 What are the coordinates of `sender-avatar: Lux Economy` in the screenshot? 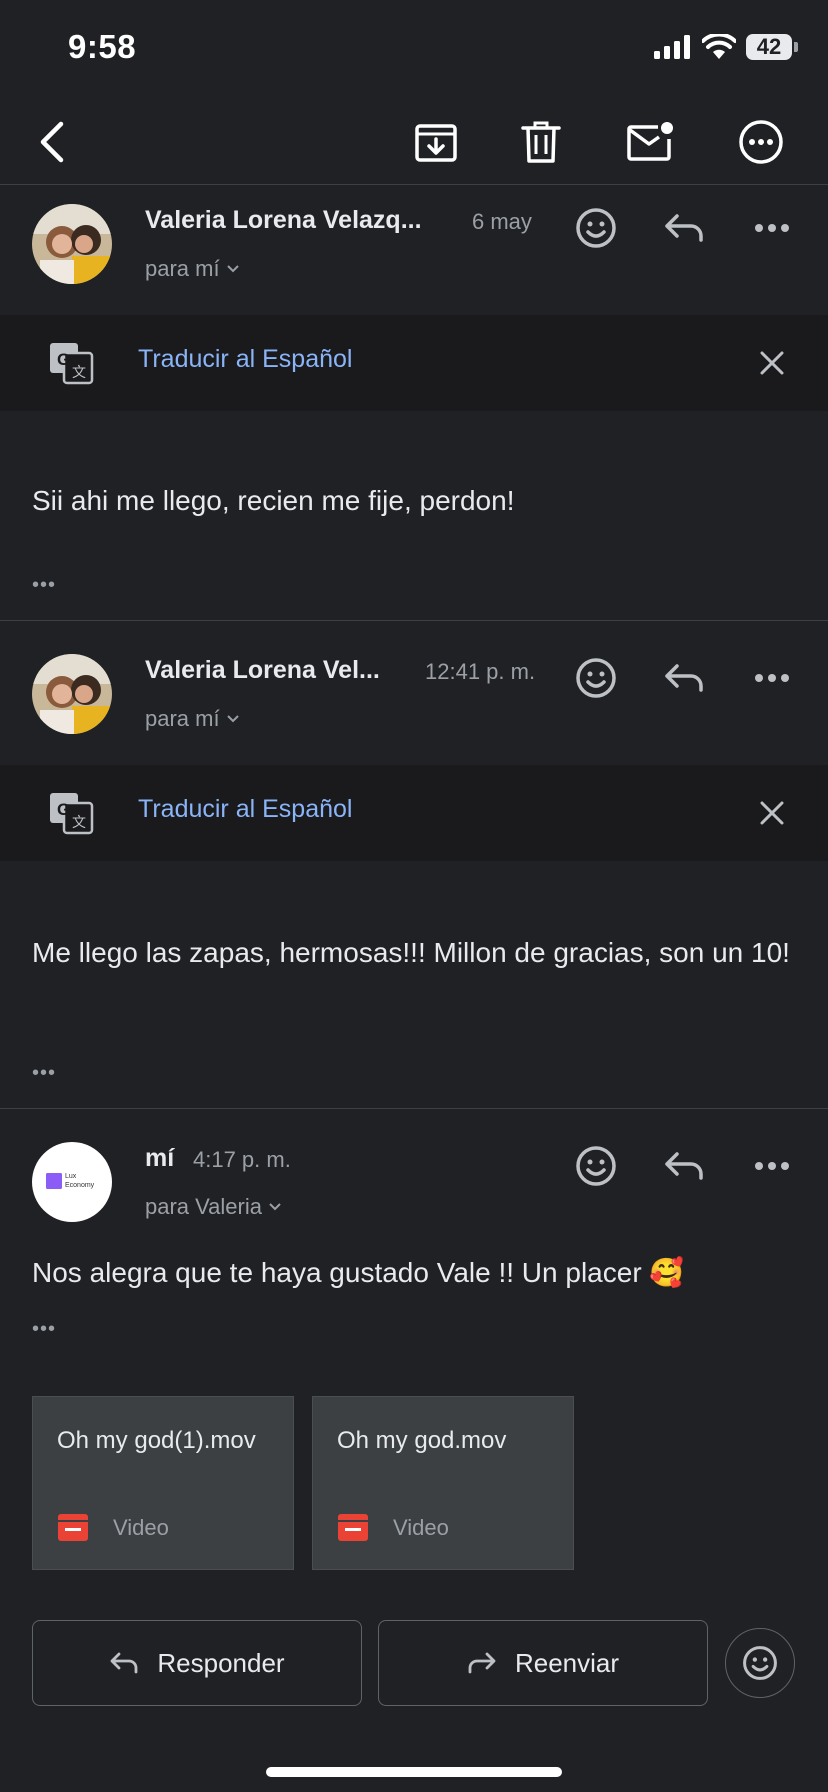 It's located at (72, 1182).